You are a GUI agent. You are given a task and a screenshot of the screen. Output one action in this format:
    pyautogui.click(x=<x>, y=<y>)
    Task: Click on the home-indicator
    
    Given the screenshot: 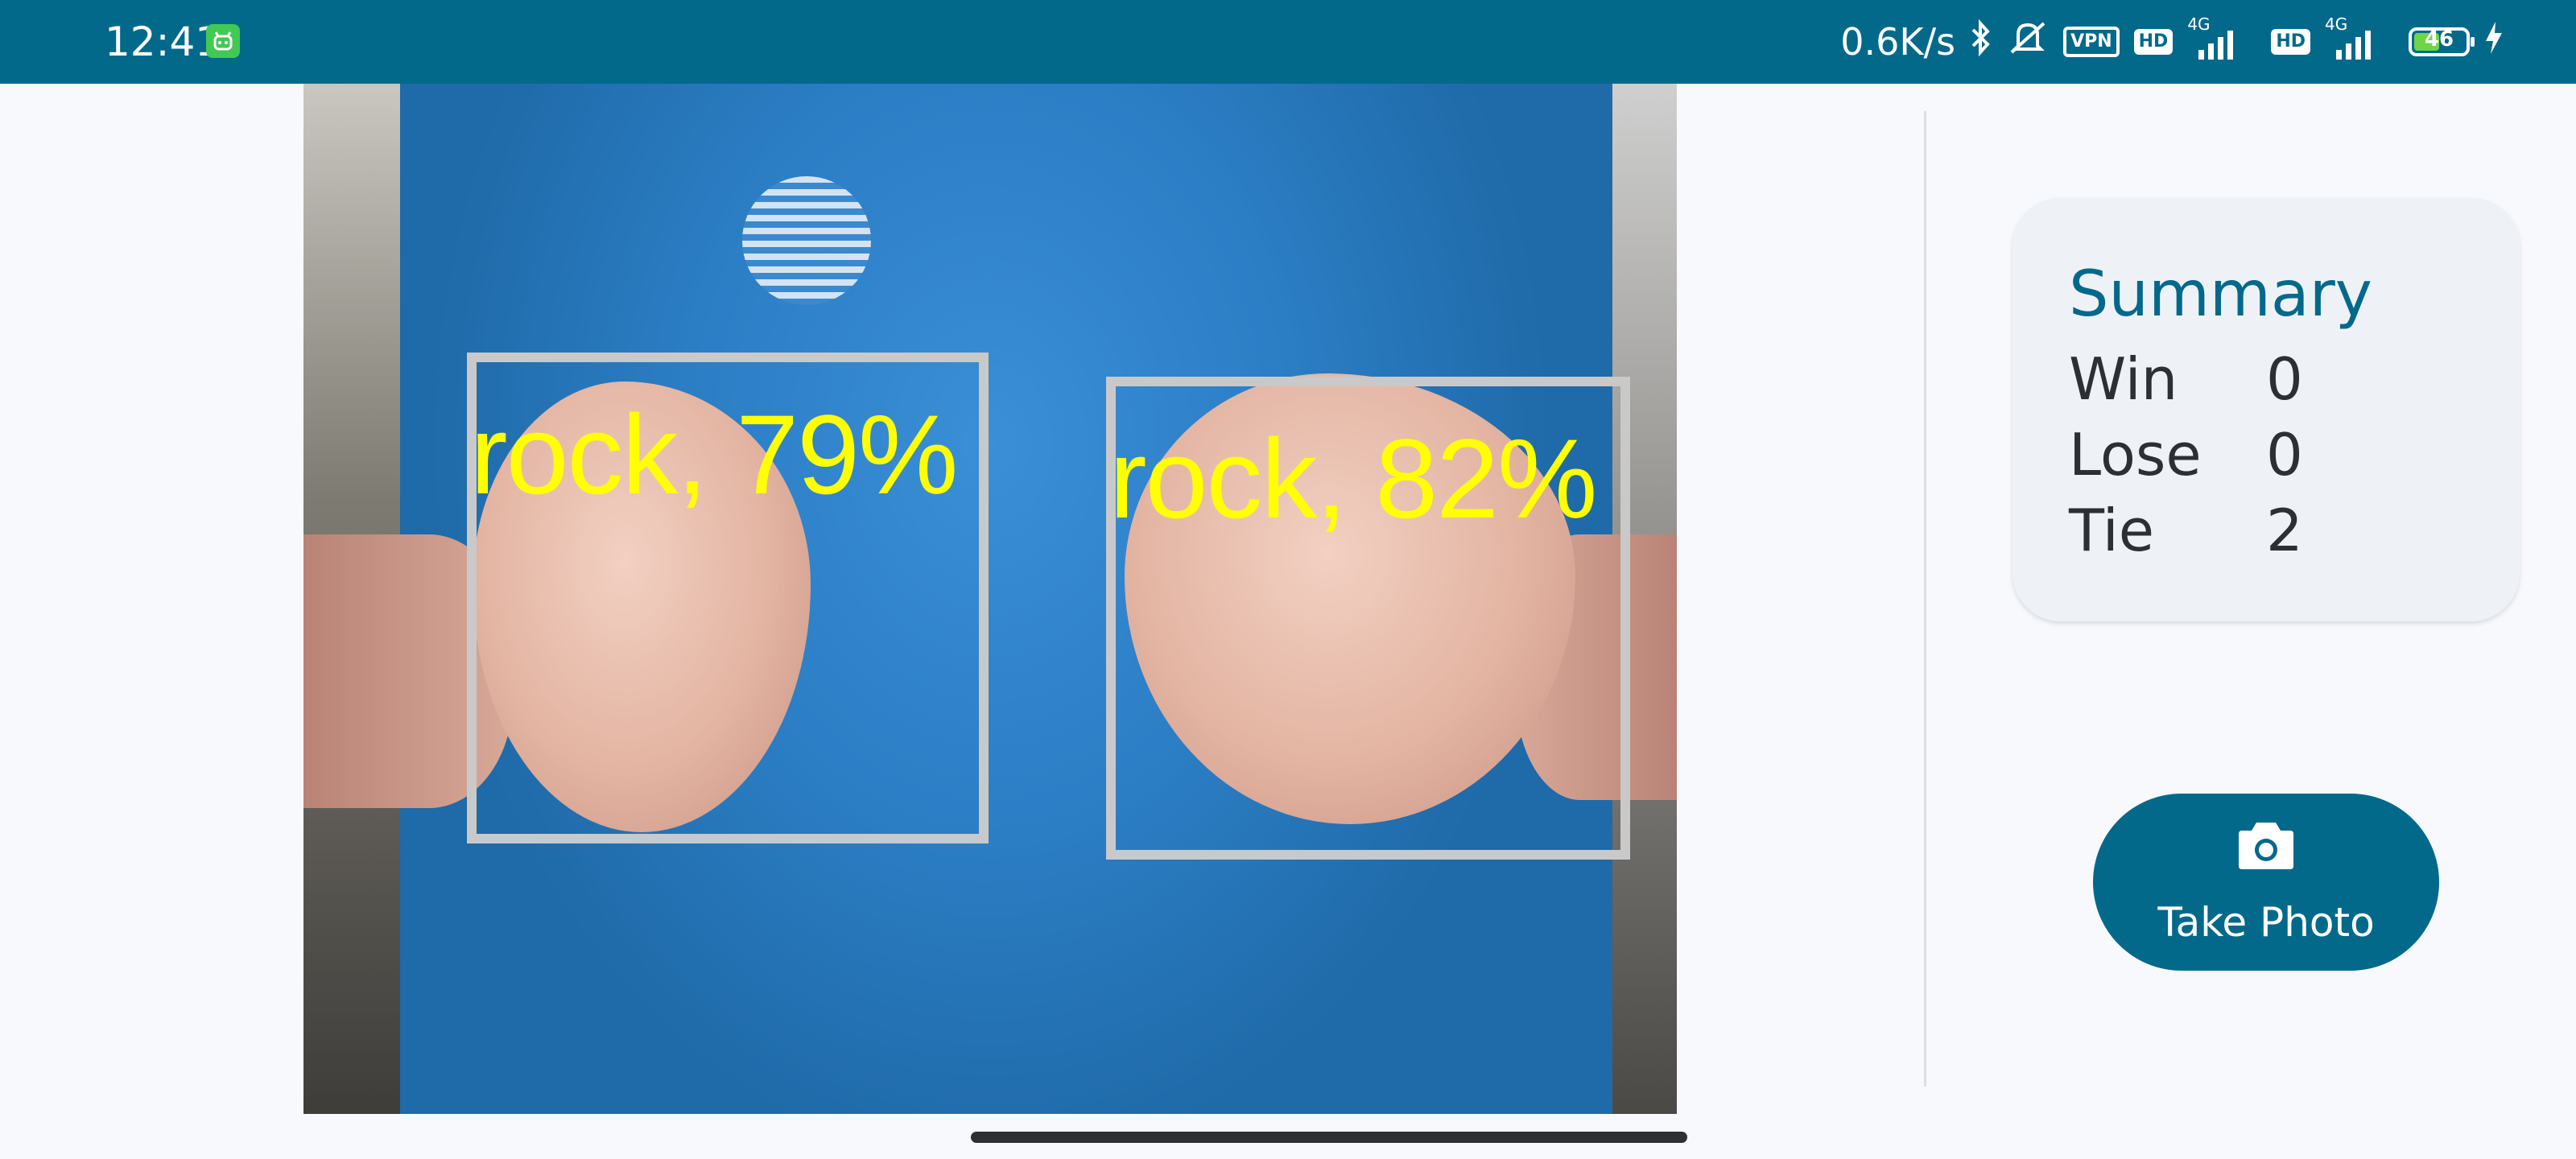 What is the action you would take?
    pyautogui.click(x=1329, y=1137)
    